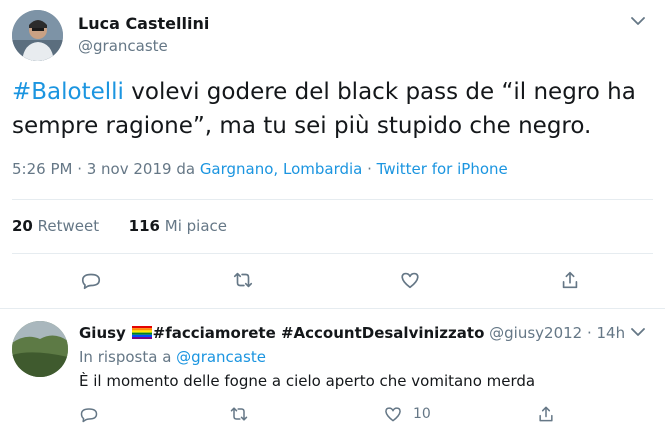  Describe the element at coordinates (22, 226) in the screenshot. I see `retweet-count: 20` at that location.